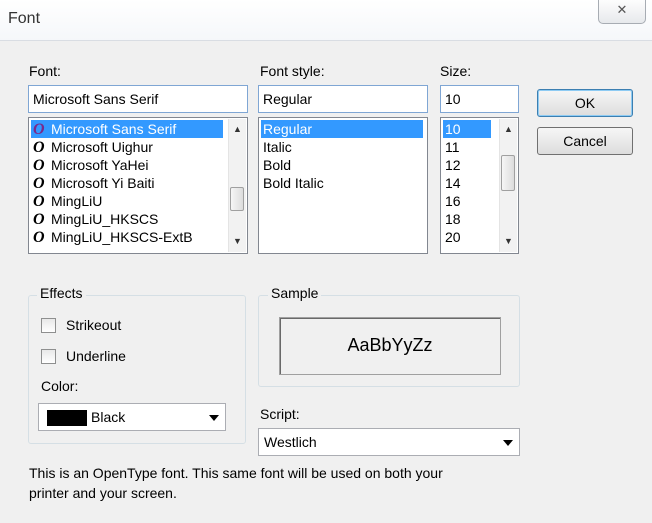 Image resolution: width=652 pixels, height=523 pixels. I want to click on color-value: Black, so click(108, 417).